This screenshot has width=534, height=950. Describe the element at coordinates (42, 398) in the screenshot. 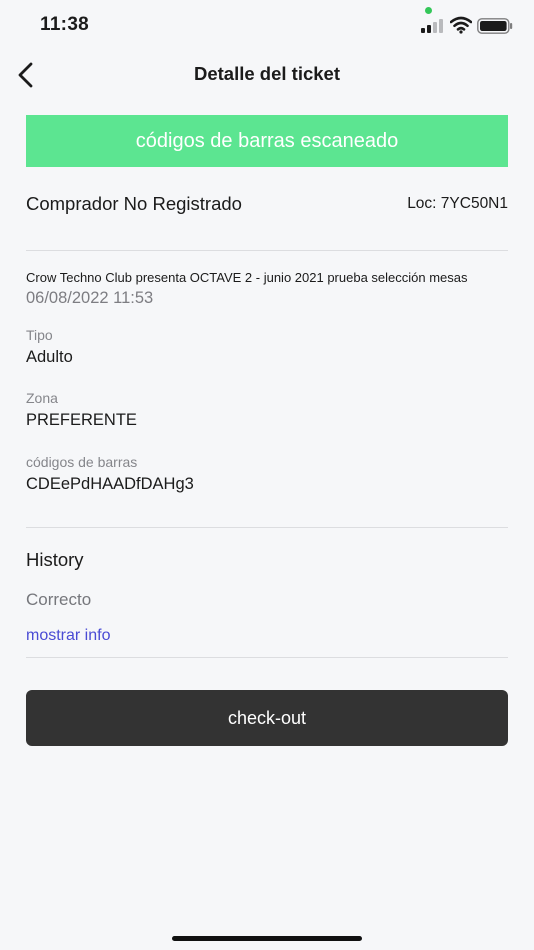

I see `zone-label: Zona` at that location.